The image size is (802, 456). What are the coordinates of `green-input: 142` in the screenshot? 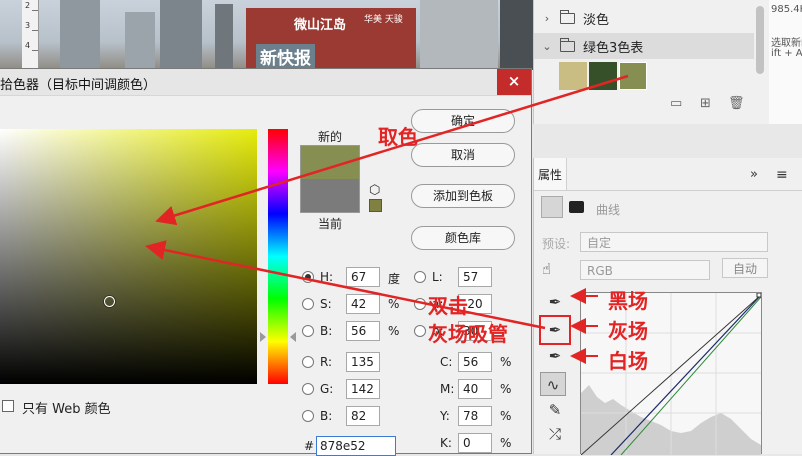 It's located at (363, 389).